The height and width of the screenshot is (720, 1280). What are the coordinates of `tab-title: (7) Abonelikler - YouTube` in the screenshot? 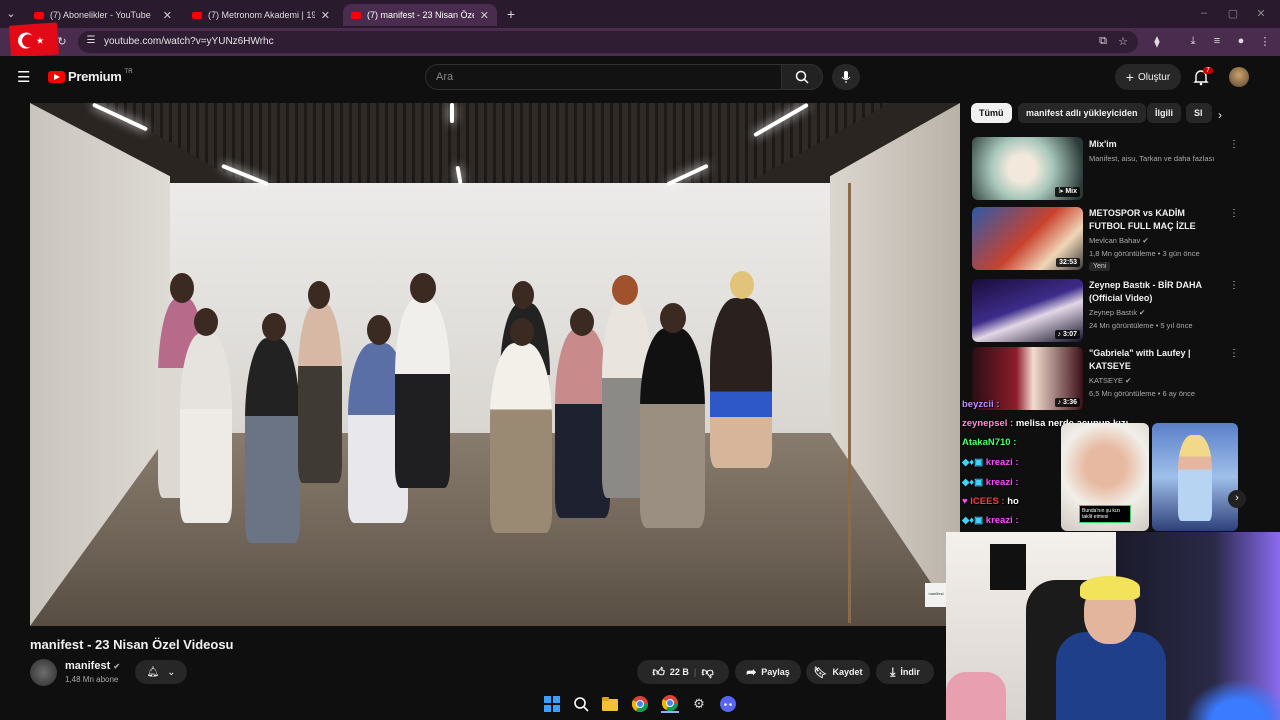 It's located at (100, 15).